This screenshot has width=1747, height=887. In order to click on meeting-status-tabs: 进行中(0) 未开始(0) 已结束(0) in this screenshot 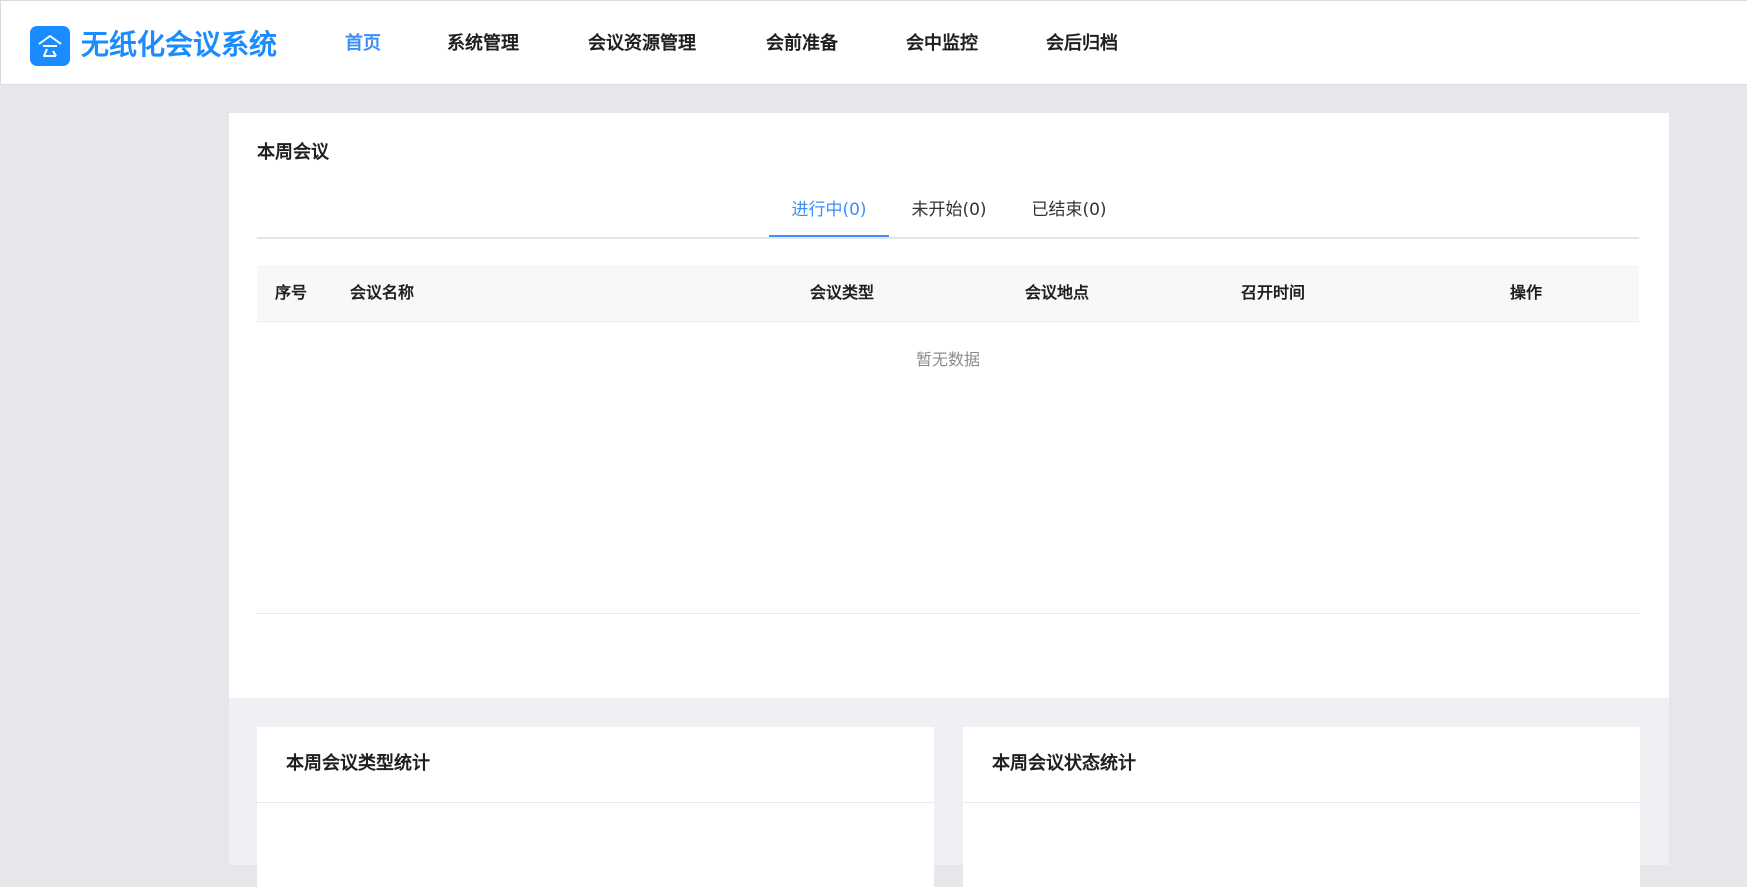, I will do `click(948, 216)`.